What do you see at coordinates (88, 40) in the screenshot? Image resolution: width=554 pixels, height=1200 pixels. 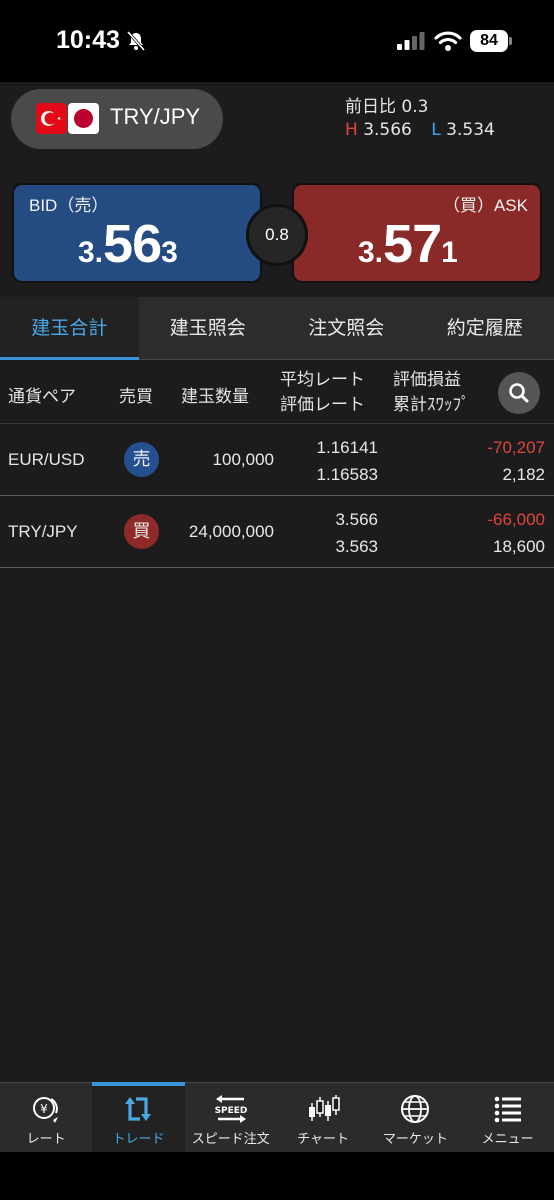 I see `status-time: 10:43` at bounding box center [88, 40].